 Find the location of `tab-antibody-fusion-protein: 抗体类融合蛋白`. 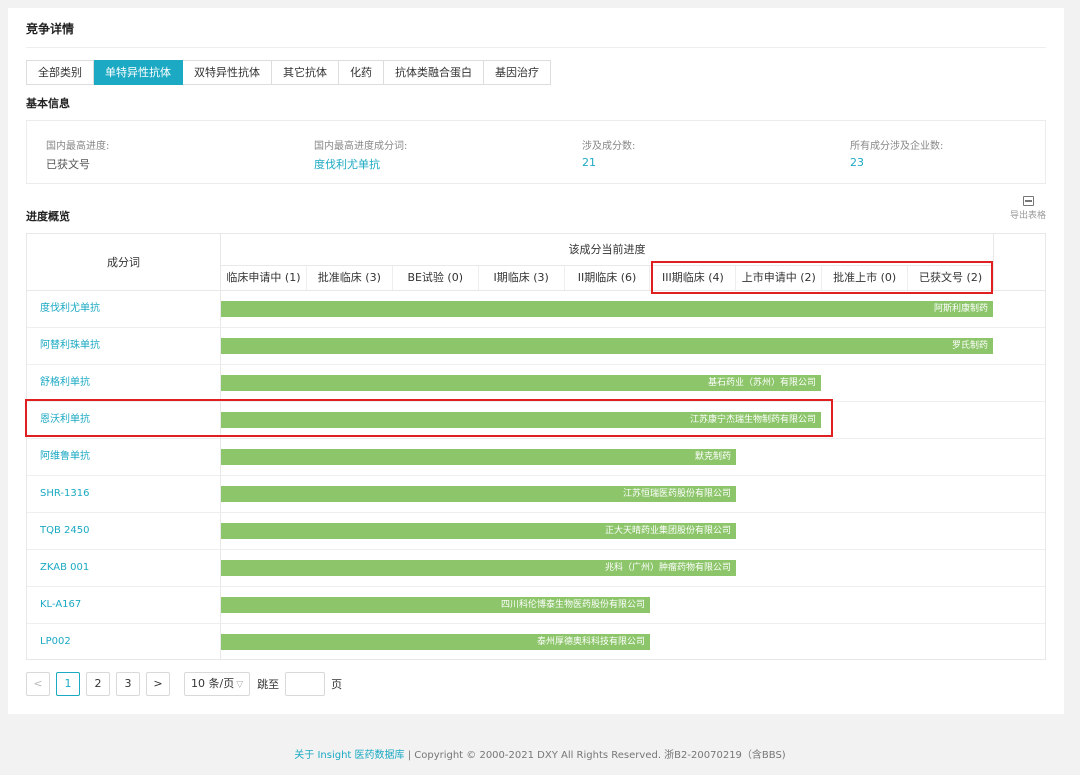

tab-antibody-fusion-protein: 抗体类融合蛋白 is located at coordinates (434, 72).